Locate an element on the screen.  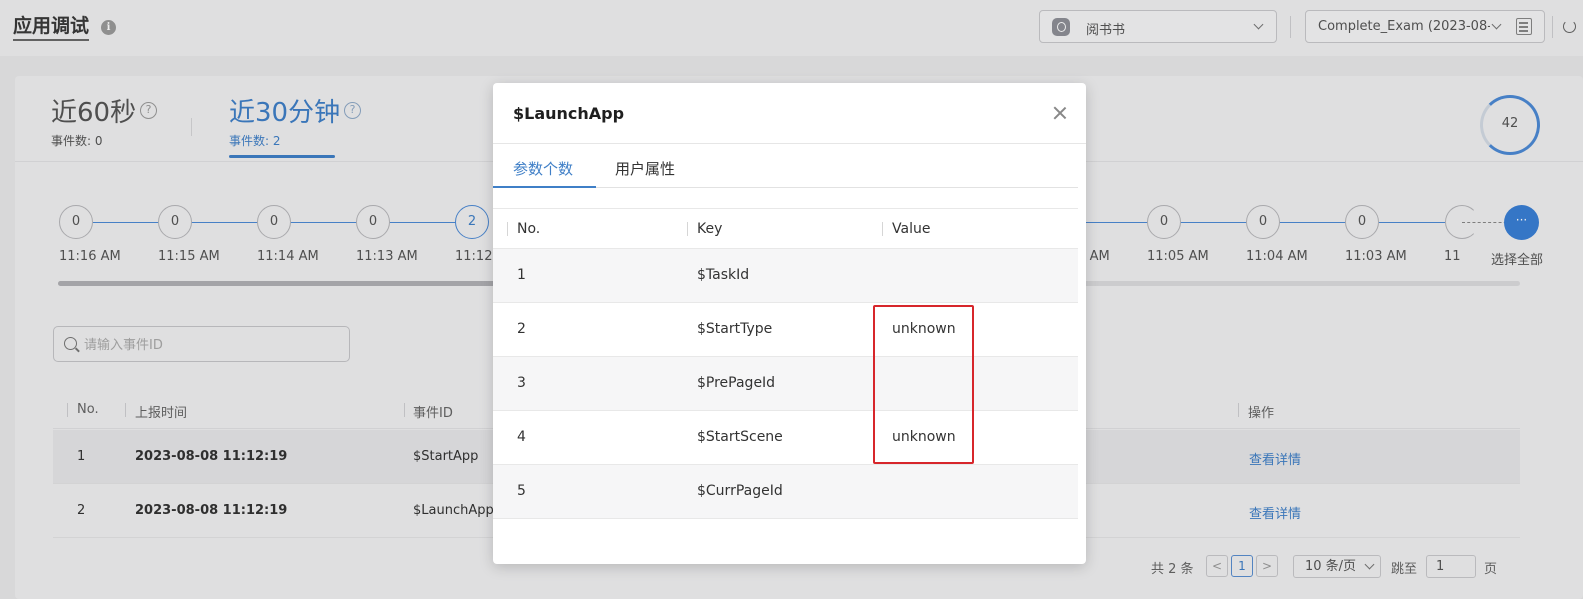
param-key: $PrePageId is located at coordinates (736, 383).